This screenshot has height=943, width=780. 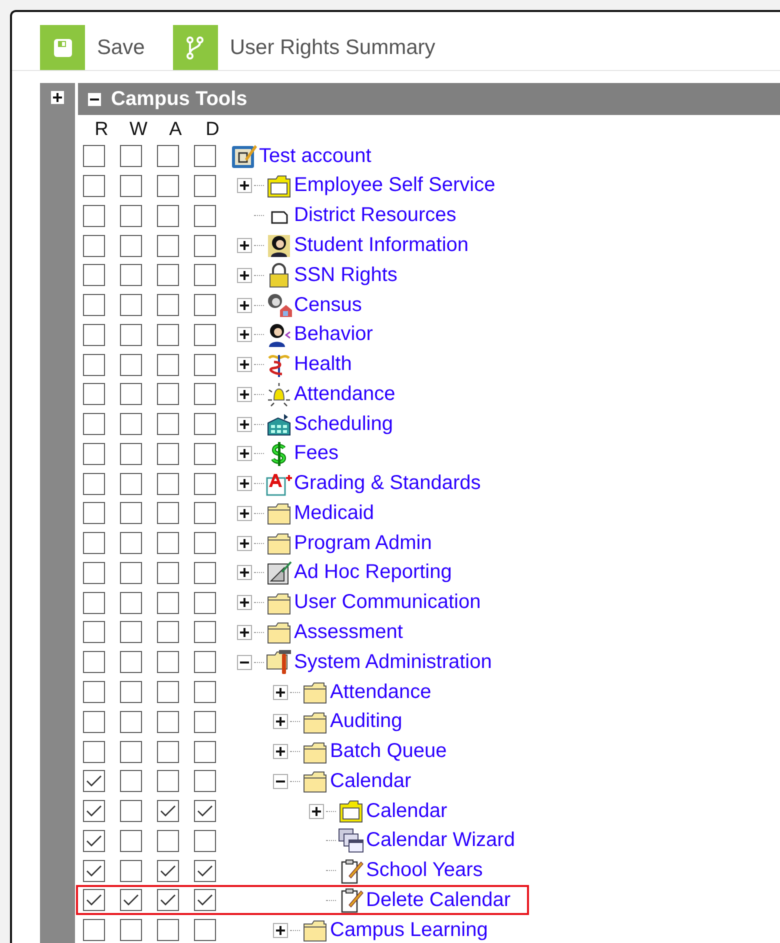 I want to click on tree-item-link: Auditing, so click(x=366, y=722).